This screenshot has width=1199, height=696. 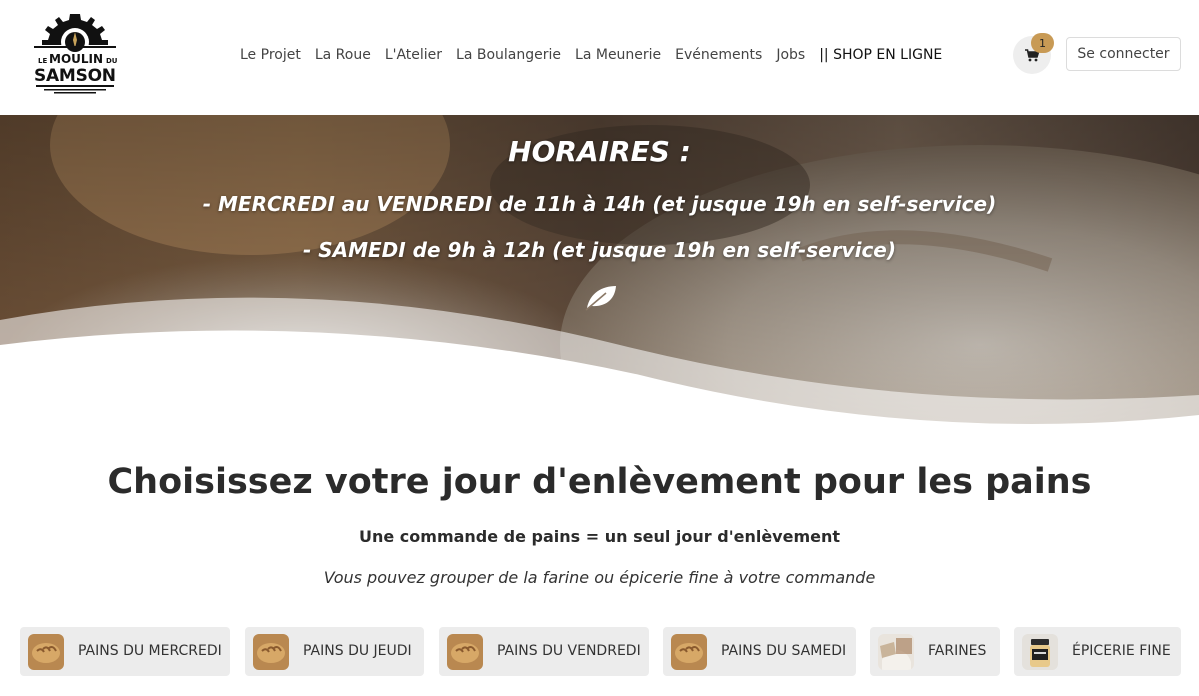 What do you see at coordinates (880, 55) in the screenshot?
I see `nav-item-shop-en-ligne: || SHOP EN LIGNE` at bounding box center [880, 55].